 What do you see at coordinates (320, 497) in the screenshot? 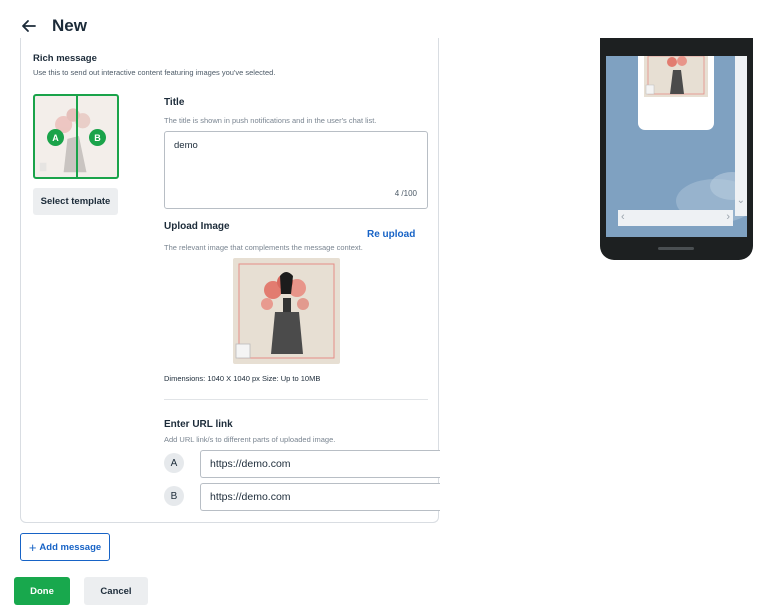
I see `url-input-b: https://demo.com` at bounding box center [320, 497].